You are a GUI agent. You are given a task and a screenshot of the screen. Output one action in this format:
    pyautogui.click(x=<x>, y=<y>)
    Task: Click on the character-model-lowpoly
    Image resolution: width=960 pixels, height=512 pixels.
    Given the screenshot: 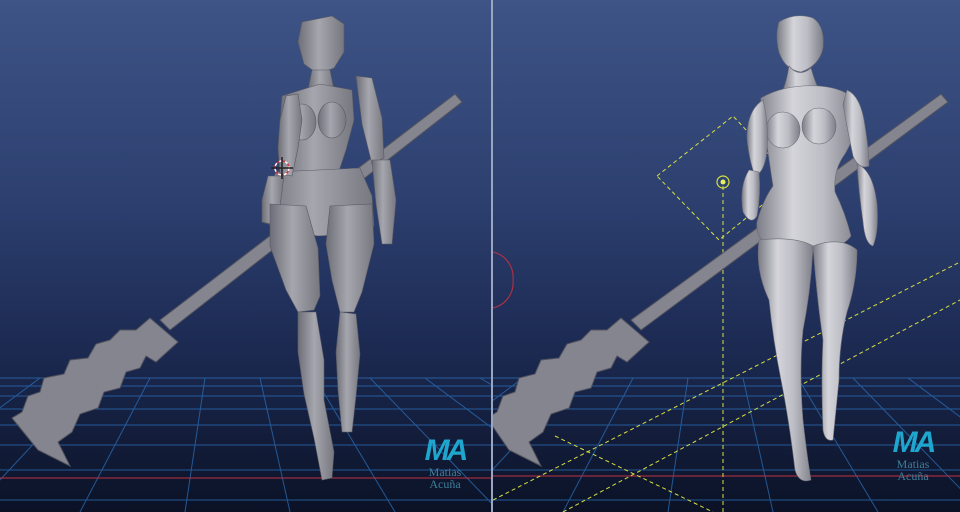 What is the action you would take?
    pyautogui.click(x=329, y=248)
    